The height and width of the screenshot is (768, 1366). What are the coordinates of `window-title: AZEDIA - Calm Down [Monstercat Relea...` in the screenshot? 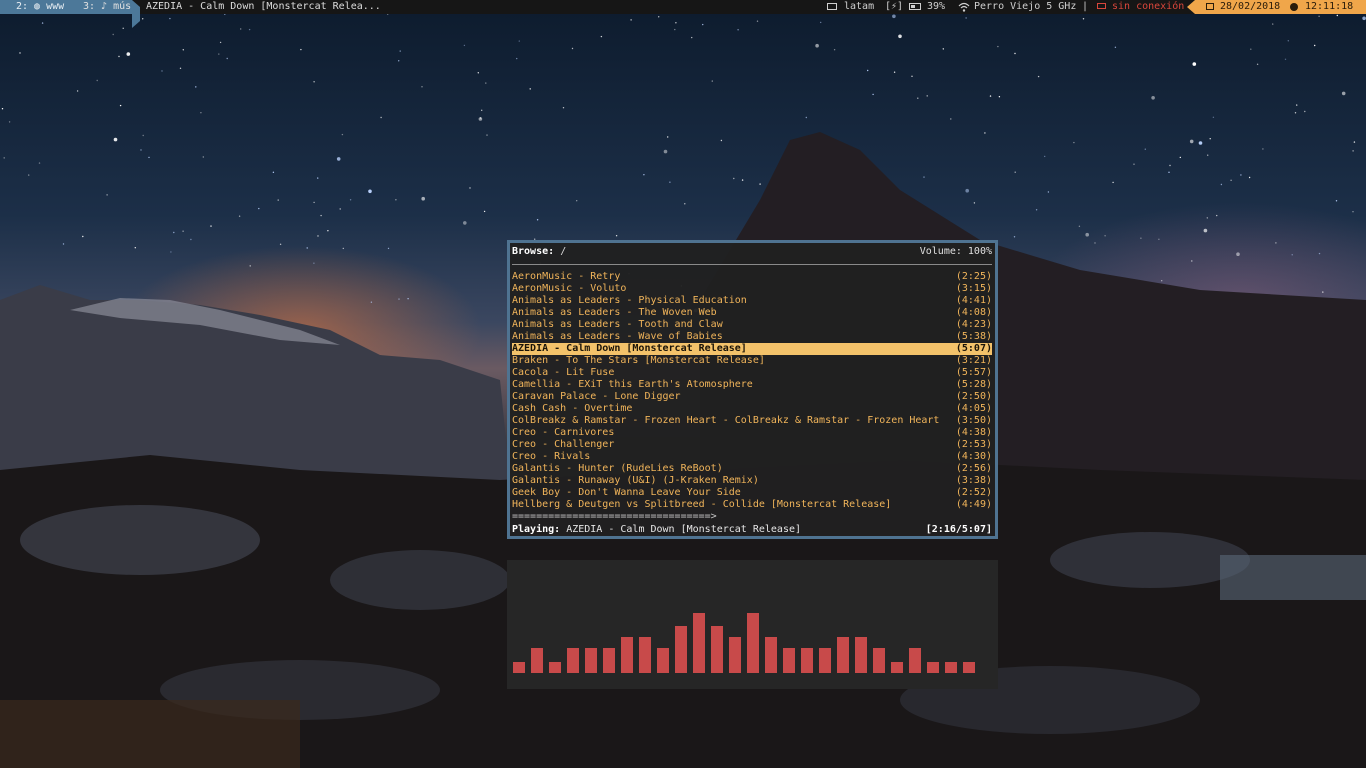 It's located at (263, 6).